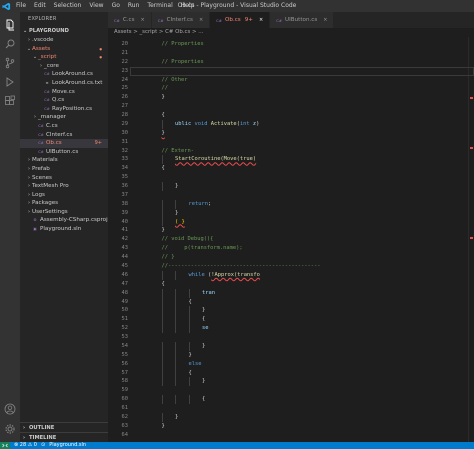 The height and width of the screenshot is (449, 474). I want to click on branch-icon: ⊙, so click(43, 445).